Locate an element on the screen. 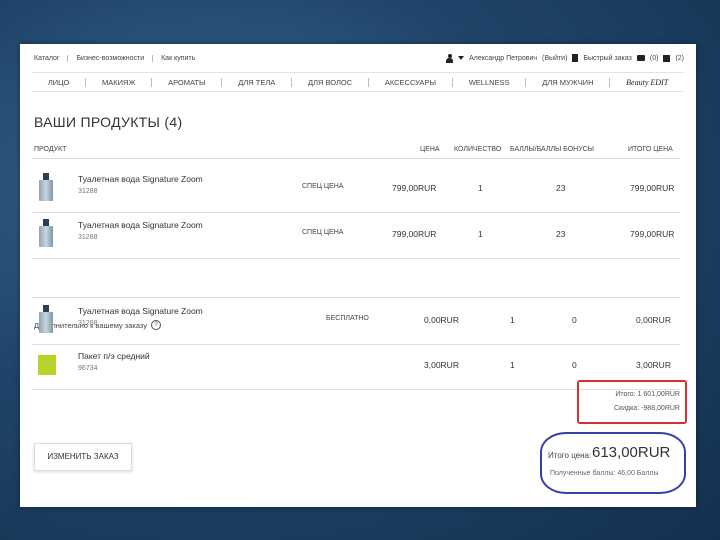 The width and height of the screenshot is (720, 540). summary-highlight: Итого: 1 601,00RUR Скидка: -988,00RUR is located at coordinates (632, 402).